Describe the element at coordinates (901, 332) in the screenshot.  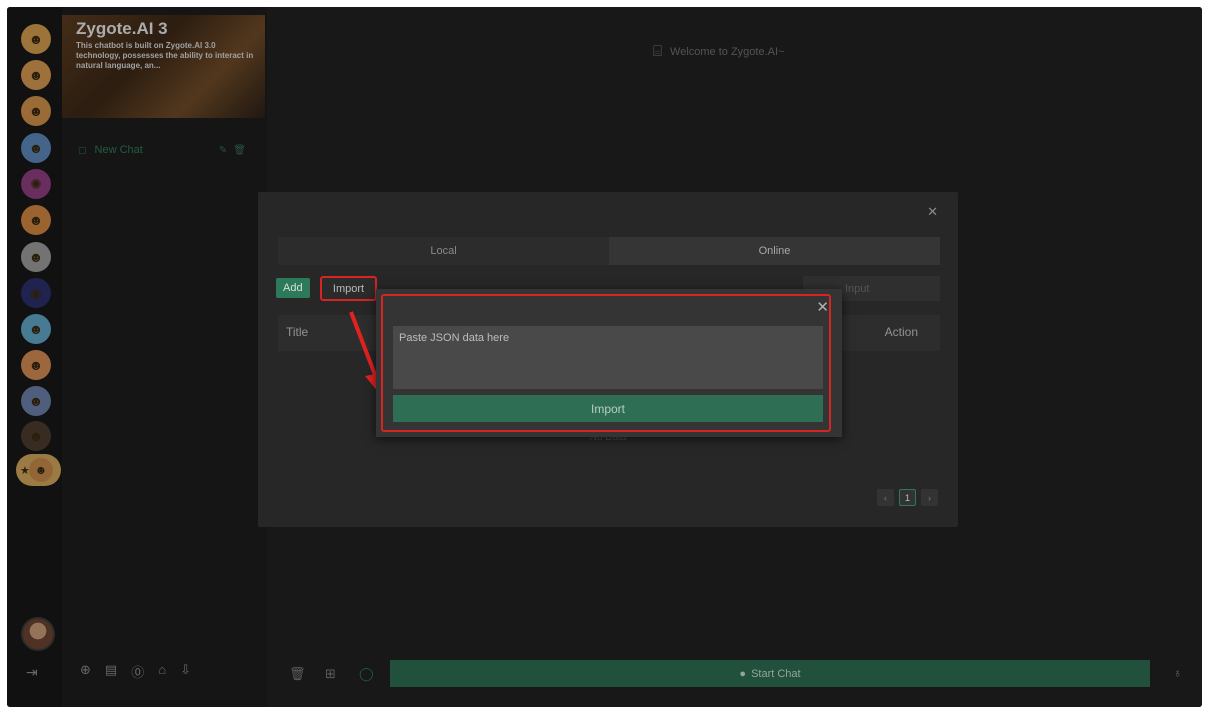
I see `column-action: Action` at that location.